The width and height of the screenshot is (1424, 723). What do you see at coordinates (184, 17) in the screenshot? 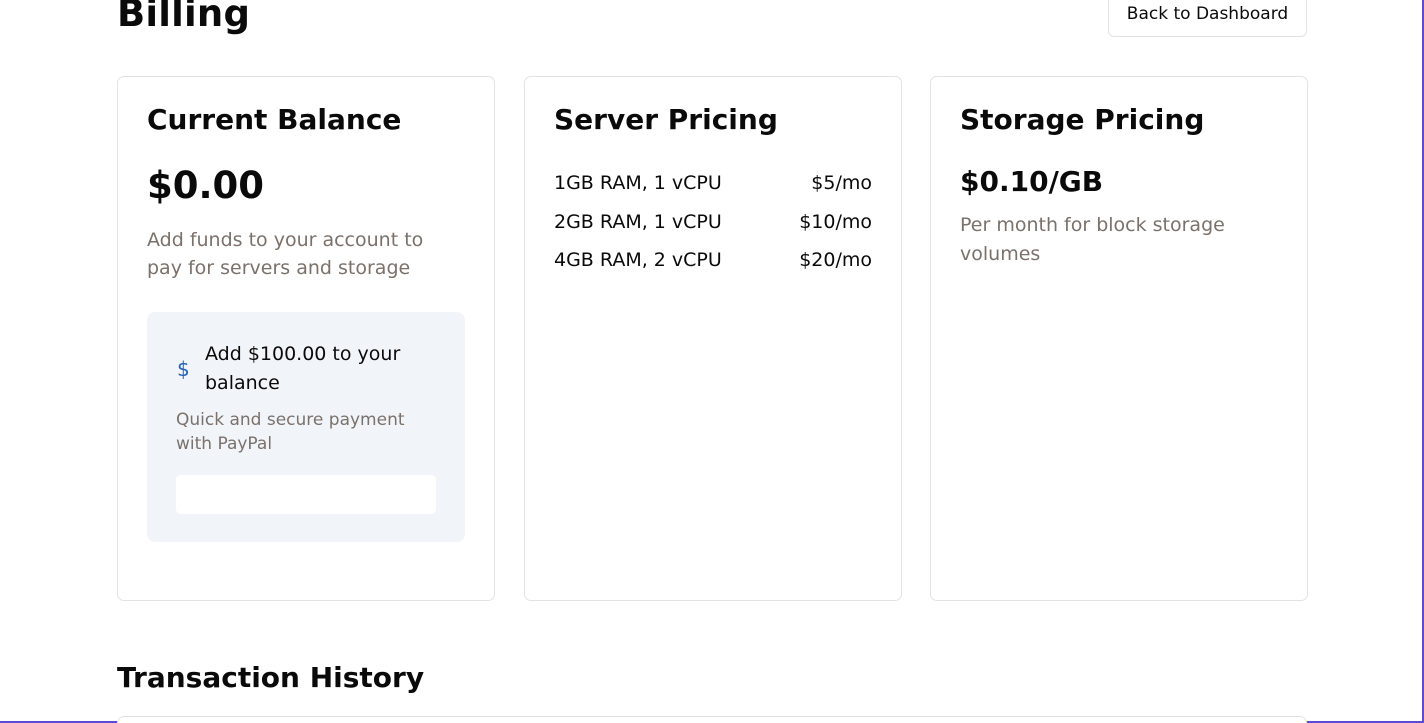
I see `page-title: Billing` at bounding box center [184, 17].